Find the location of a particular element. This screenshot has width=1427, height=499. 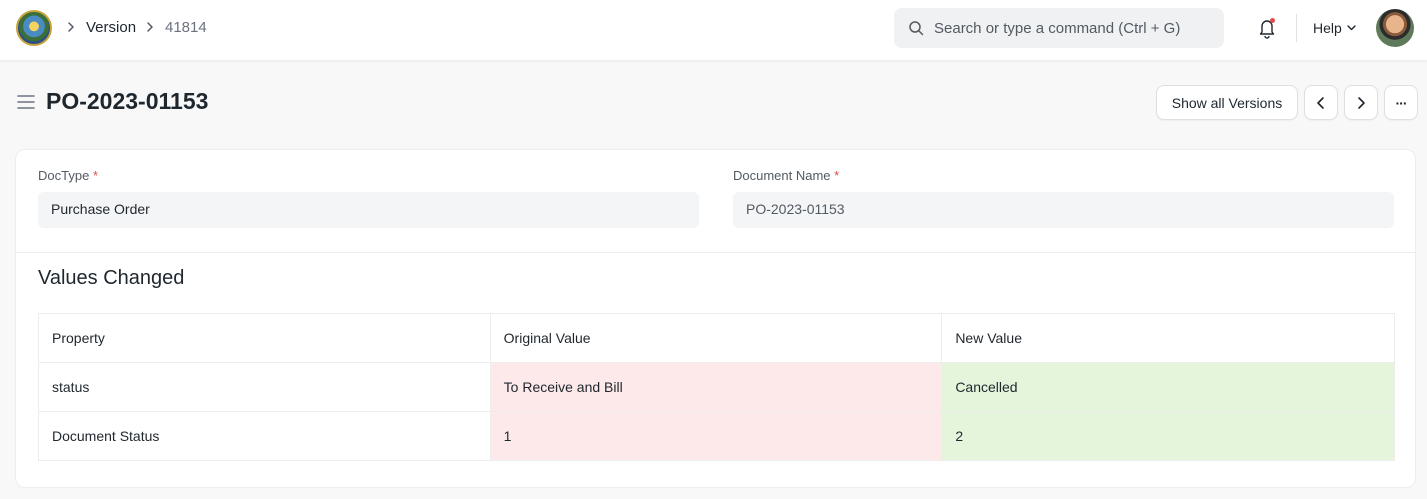

search-input: Search or type a command (Ctrl + G) is located at coordinates (1059, 28).